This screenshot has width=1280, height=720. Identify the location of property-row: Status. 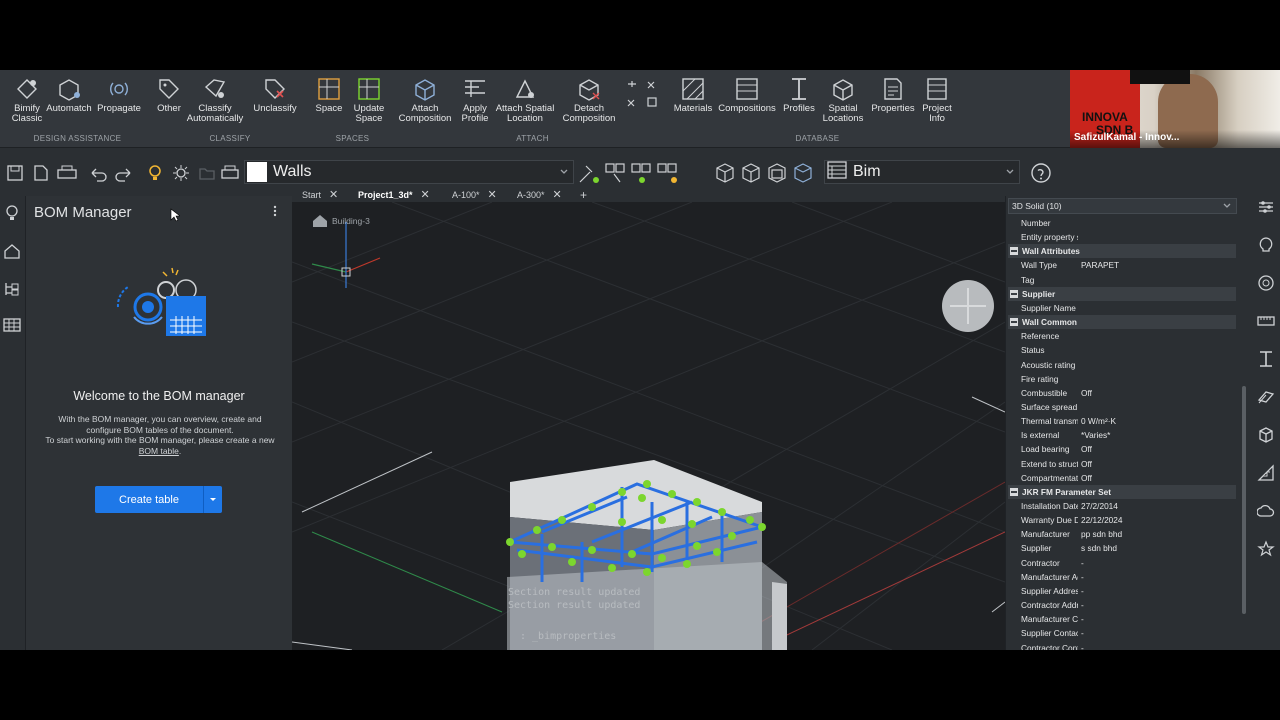
(1122, 350).